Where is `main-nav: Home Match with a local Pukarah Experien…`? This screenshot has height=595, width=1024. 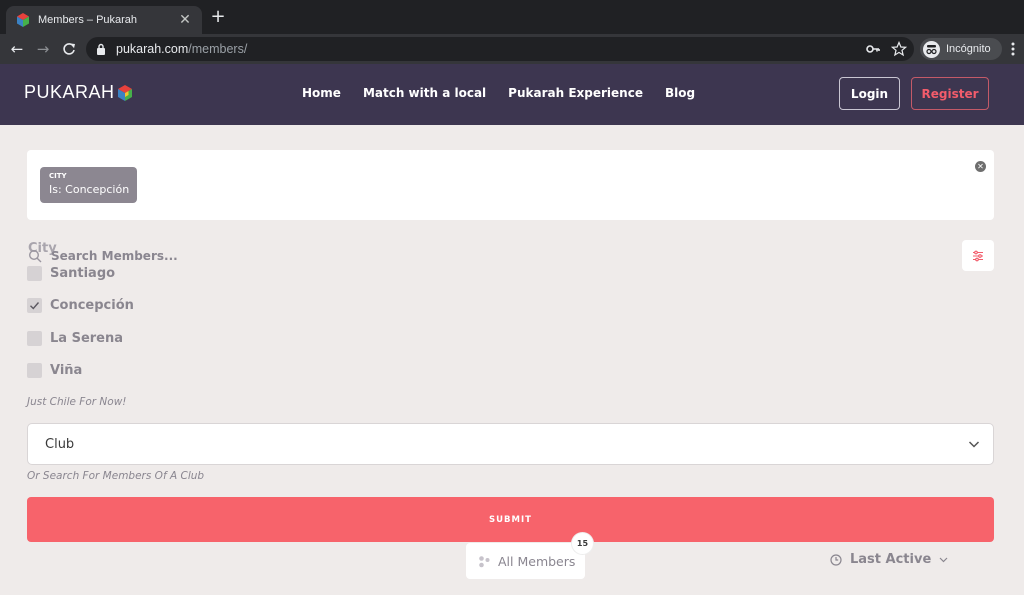
main-nav: Home Match with a local Pukarah Experien… is located at coordinates (498, 93).